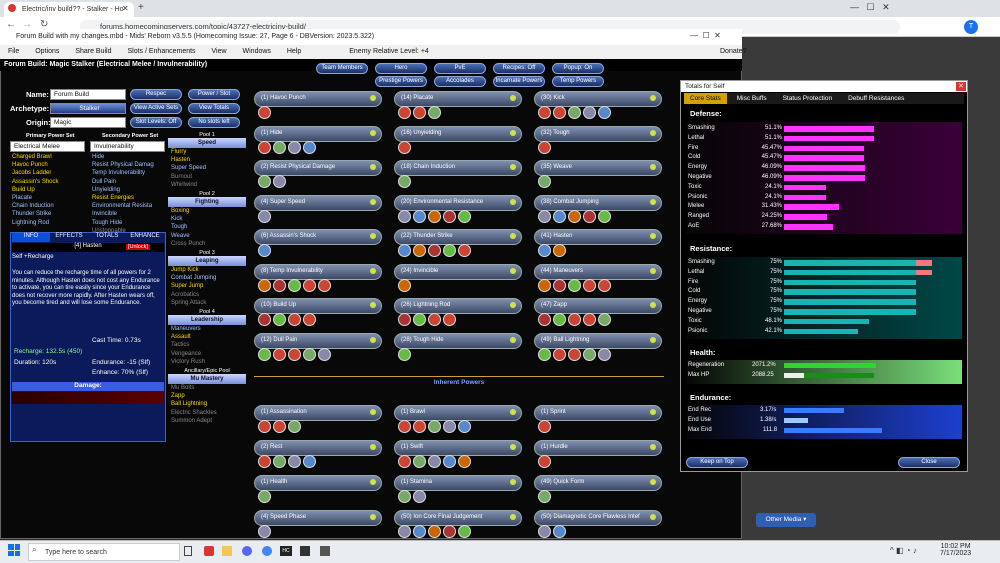 This screenshot has height=563, width=1000. I want to click on power-slot: (24) Invincible, so click(458, 277).